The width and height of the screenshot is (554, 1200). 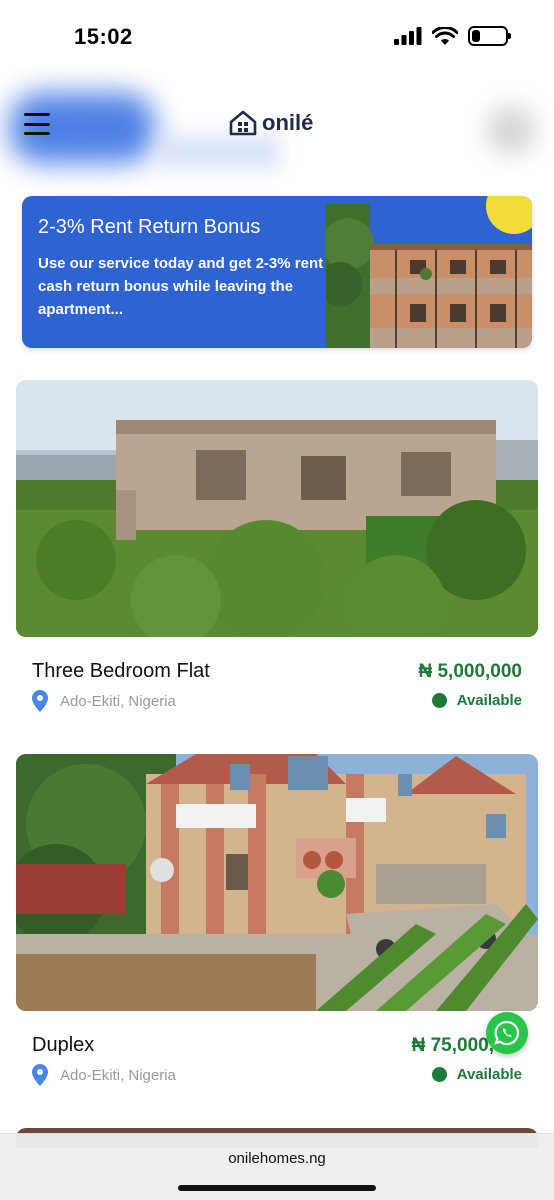 What do you see at coordinates (445, 35) in the screenshot?
I see `wifi-icon` at bounding box center [445, 35].